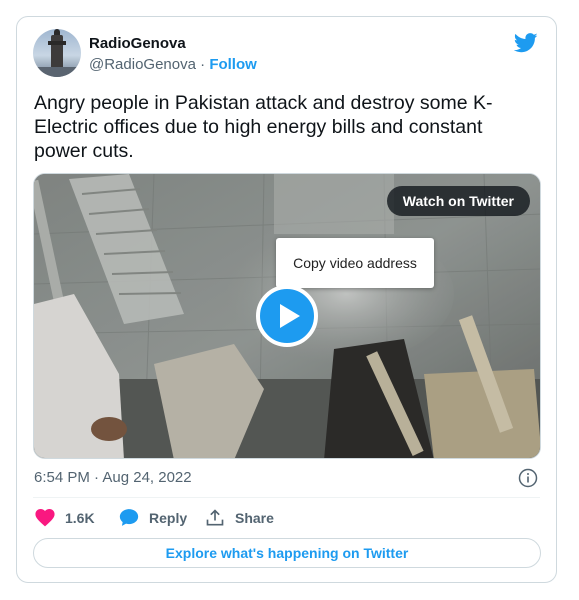 The height and width of the screenshot is (600, 579). I want to click on copy-video-address-menu-item: Copy video address, so click(355, 263).